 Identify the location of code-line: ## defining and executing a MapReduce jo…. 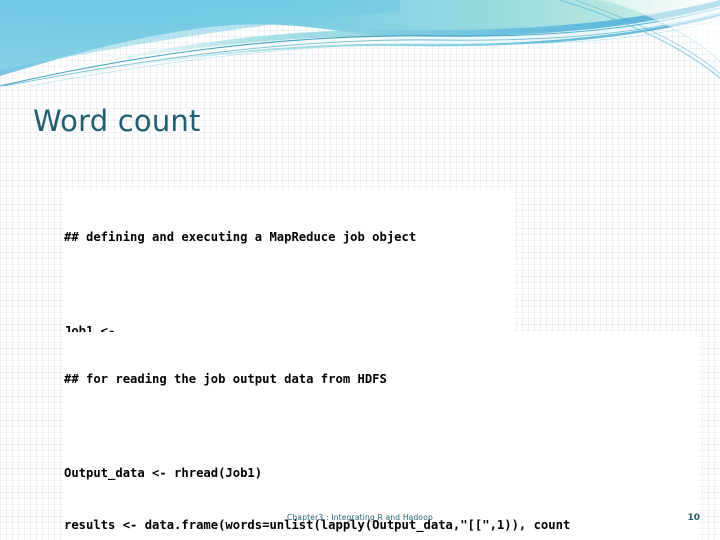
(240, 236).